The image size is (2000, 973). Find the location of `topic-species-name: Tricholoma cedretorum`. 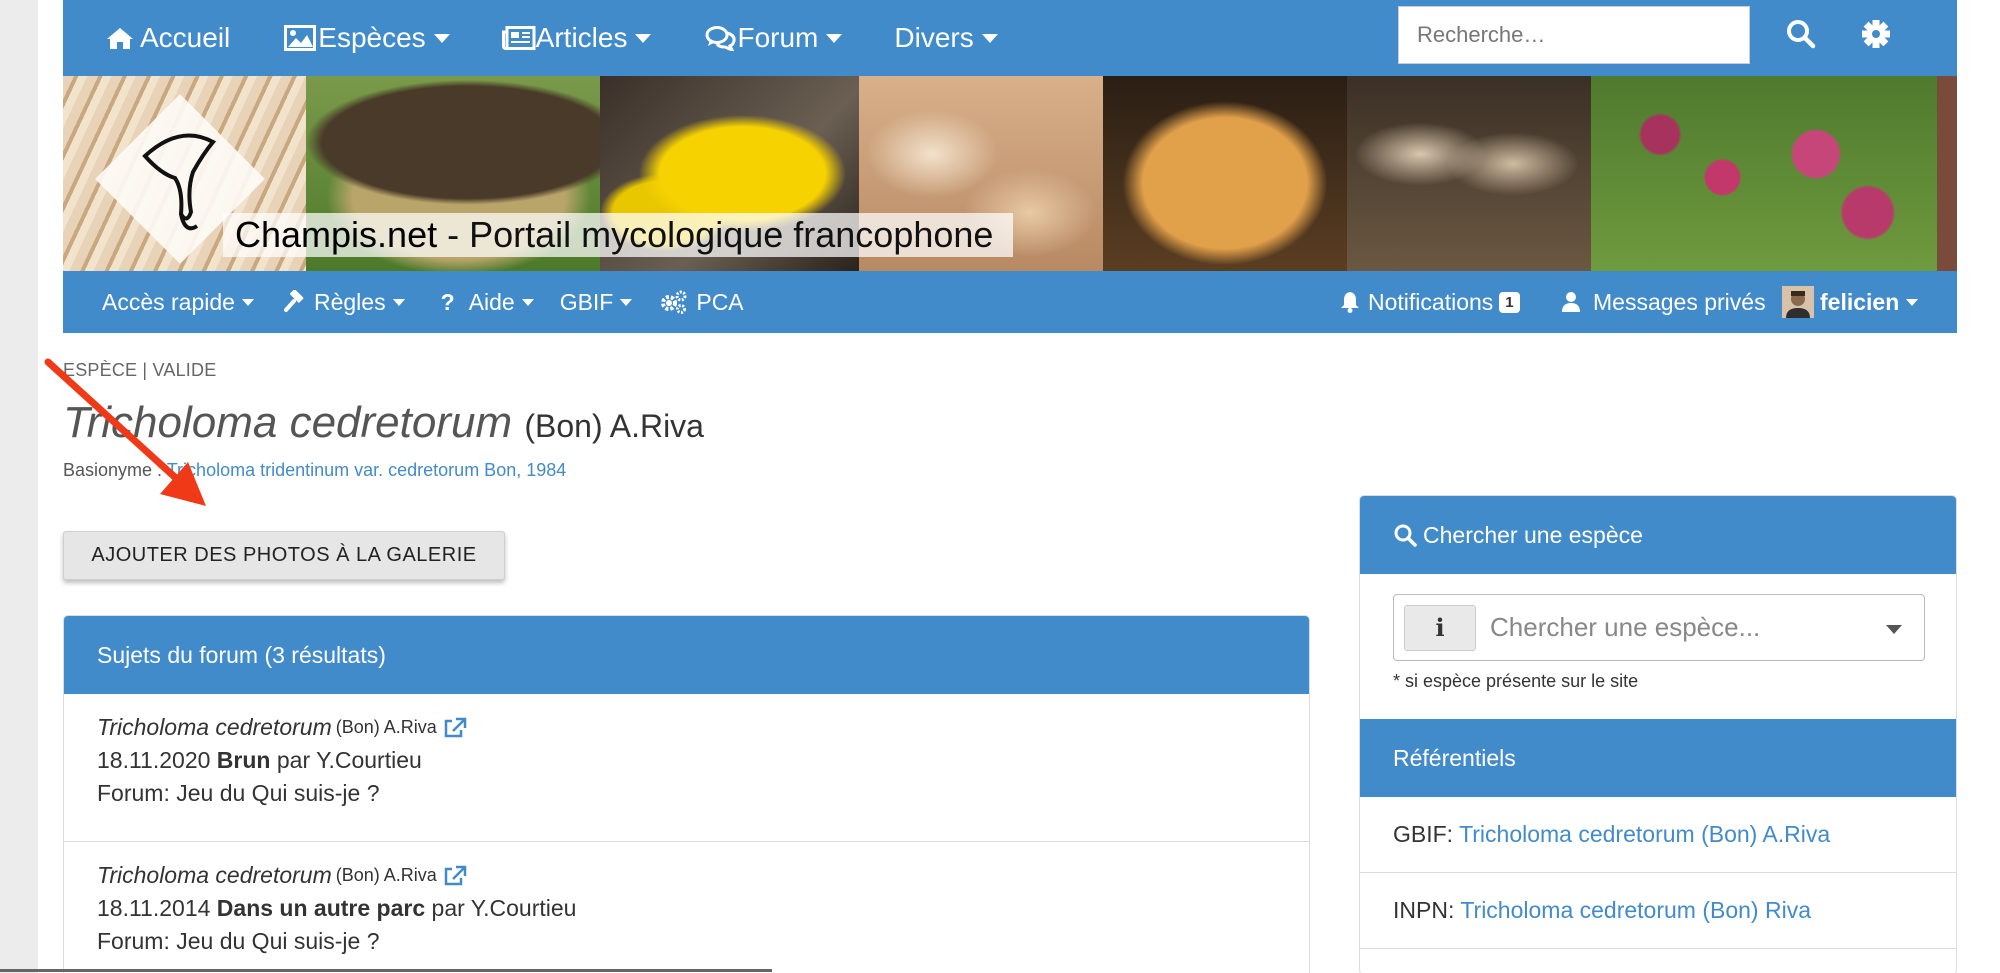

topic-species-name: Tricholoma cedretorum is located at coordinates (214, 875).